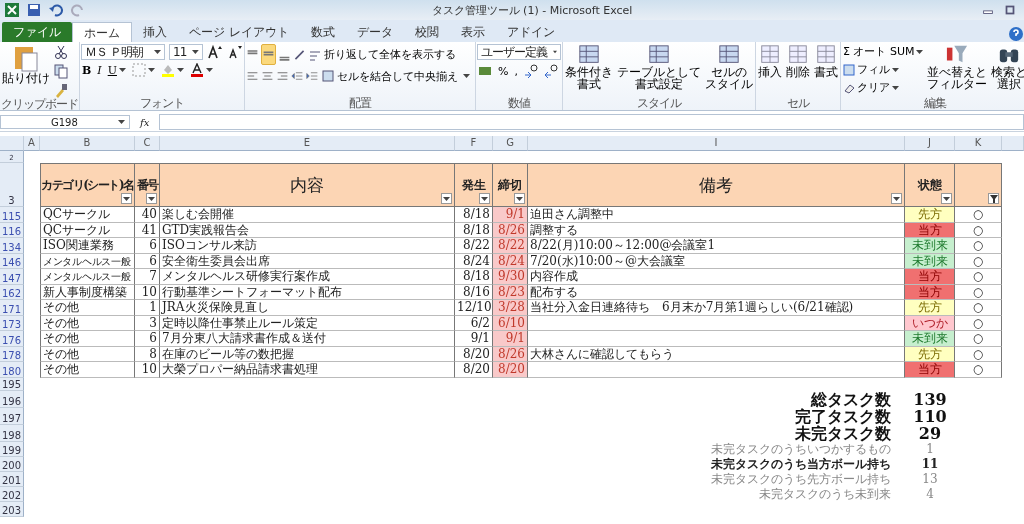  What do you see at coordinates (26, 64) in the screenshot?
I see `paste-button: 貼り付け` at bounding box center [26, 64].